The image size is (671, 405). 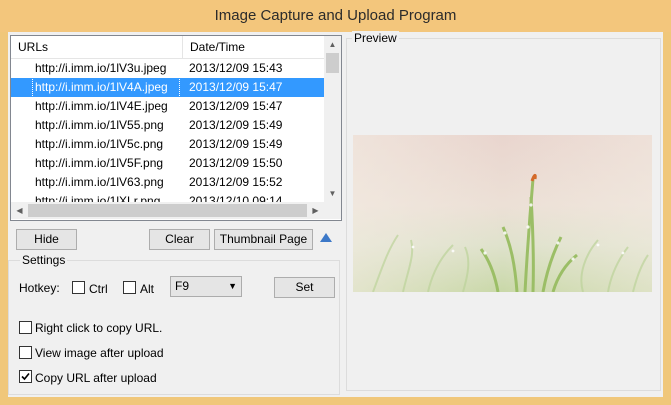 What do you see at coordinates (326, 238) in the screenshot?
I see `triangle-up-icon` at bounding box center [326, 238].